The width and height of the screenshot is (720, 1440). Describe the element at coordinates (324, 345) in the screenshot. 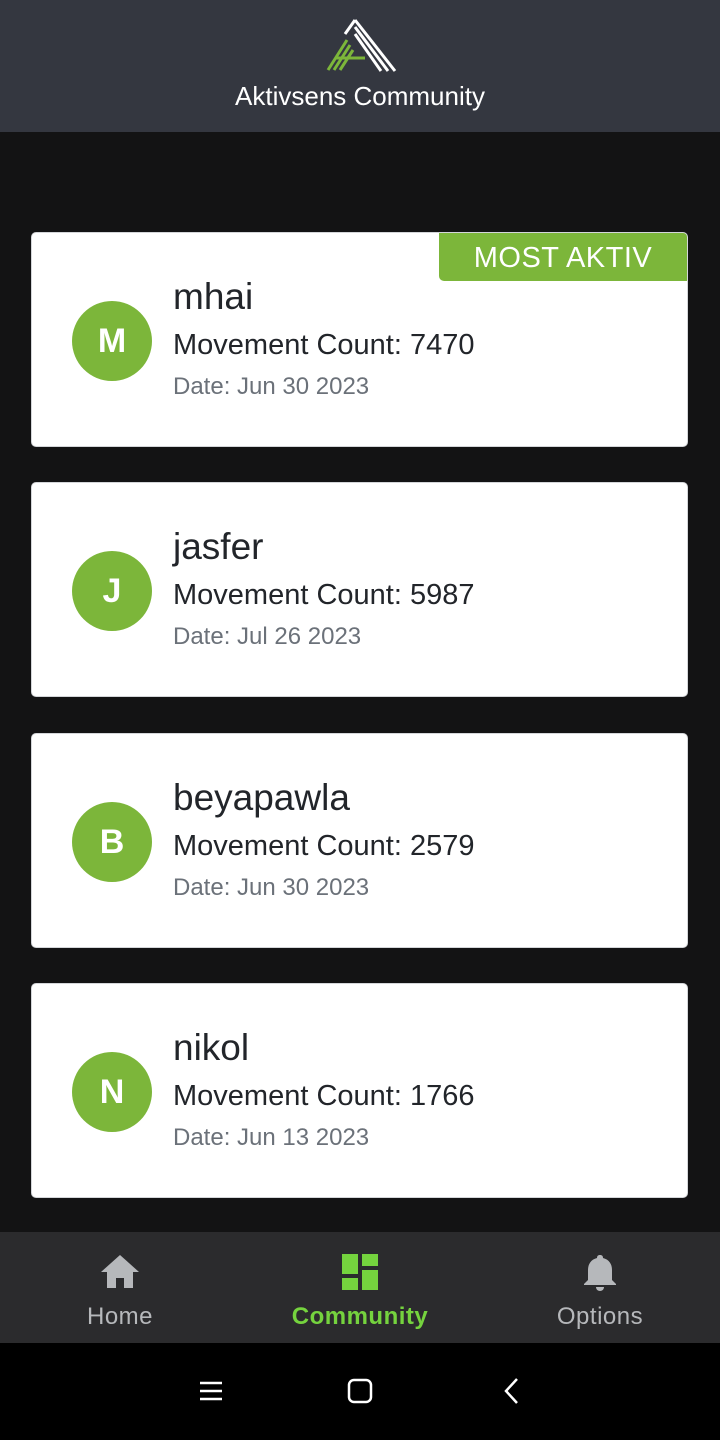

I see `movement-count: Movement Count: 7470` at that location.